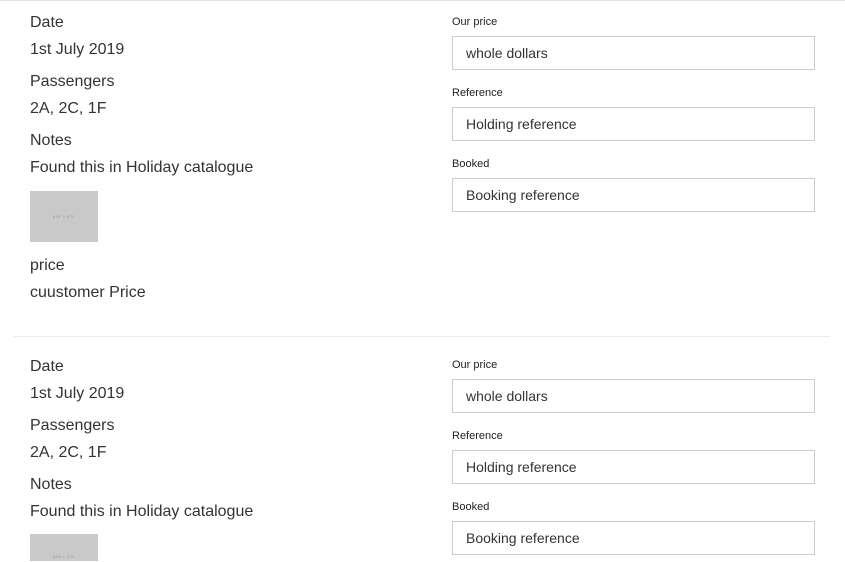 The width and height of the screenshot is (845, 562). What do you see at coordinates (88, 292) in the screenshot?
I see `price-value: cuustomer Price` at bounding box center [88, 292].